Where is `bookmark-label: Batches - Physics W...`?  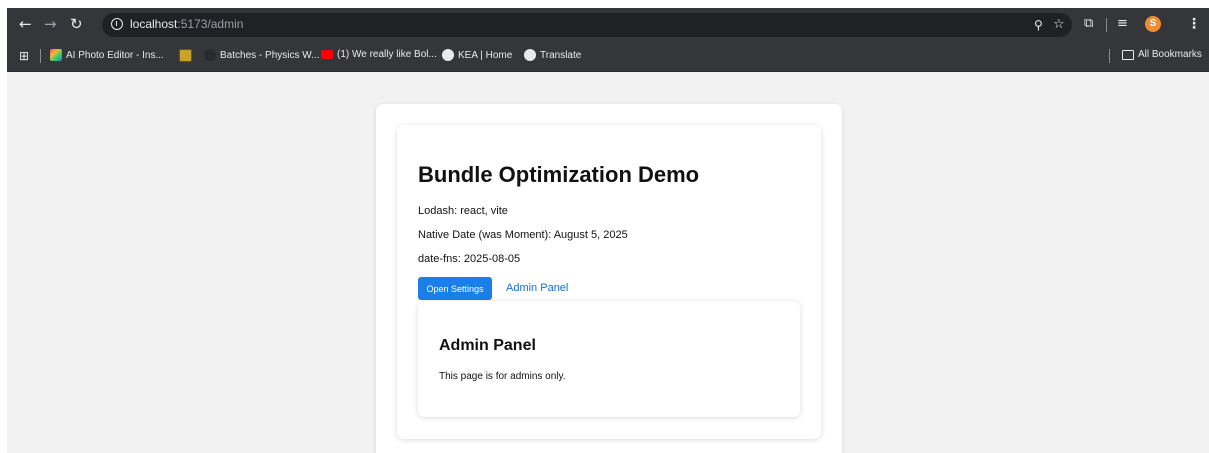 bookmark-label: Batches - Physics W... is located at coordinates (270, 55).